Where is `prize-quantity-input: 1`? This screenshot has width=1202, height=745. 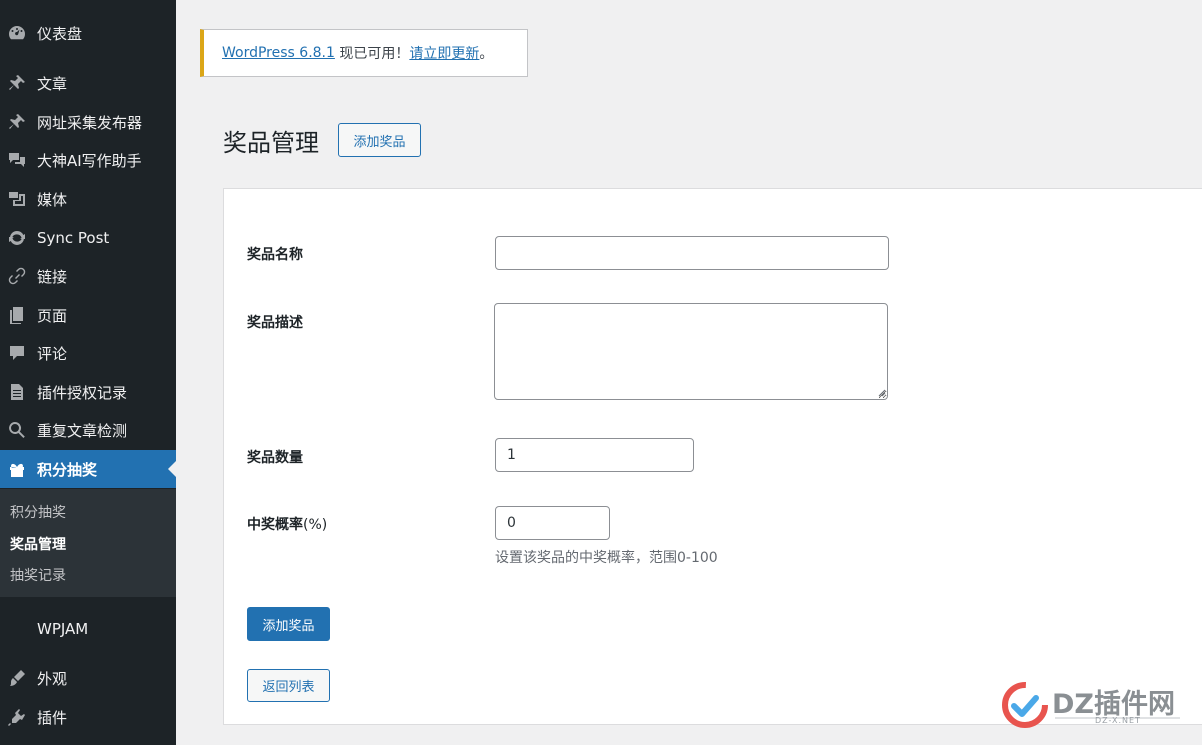
prize-quantity-input: 1 is located at coordinates (594, 455).